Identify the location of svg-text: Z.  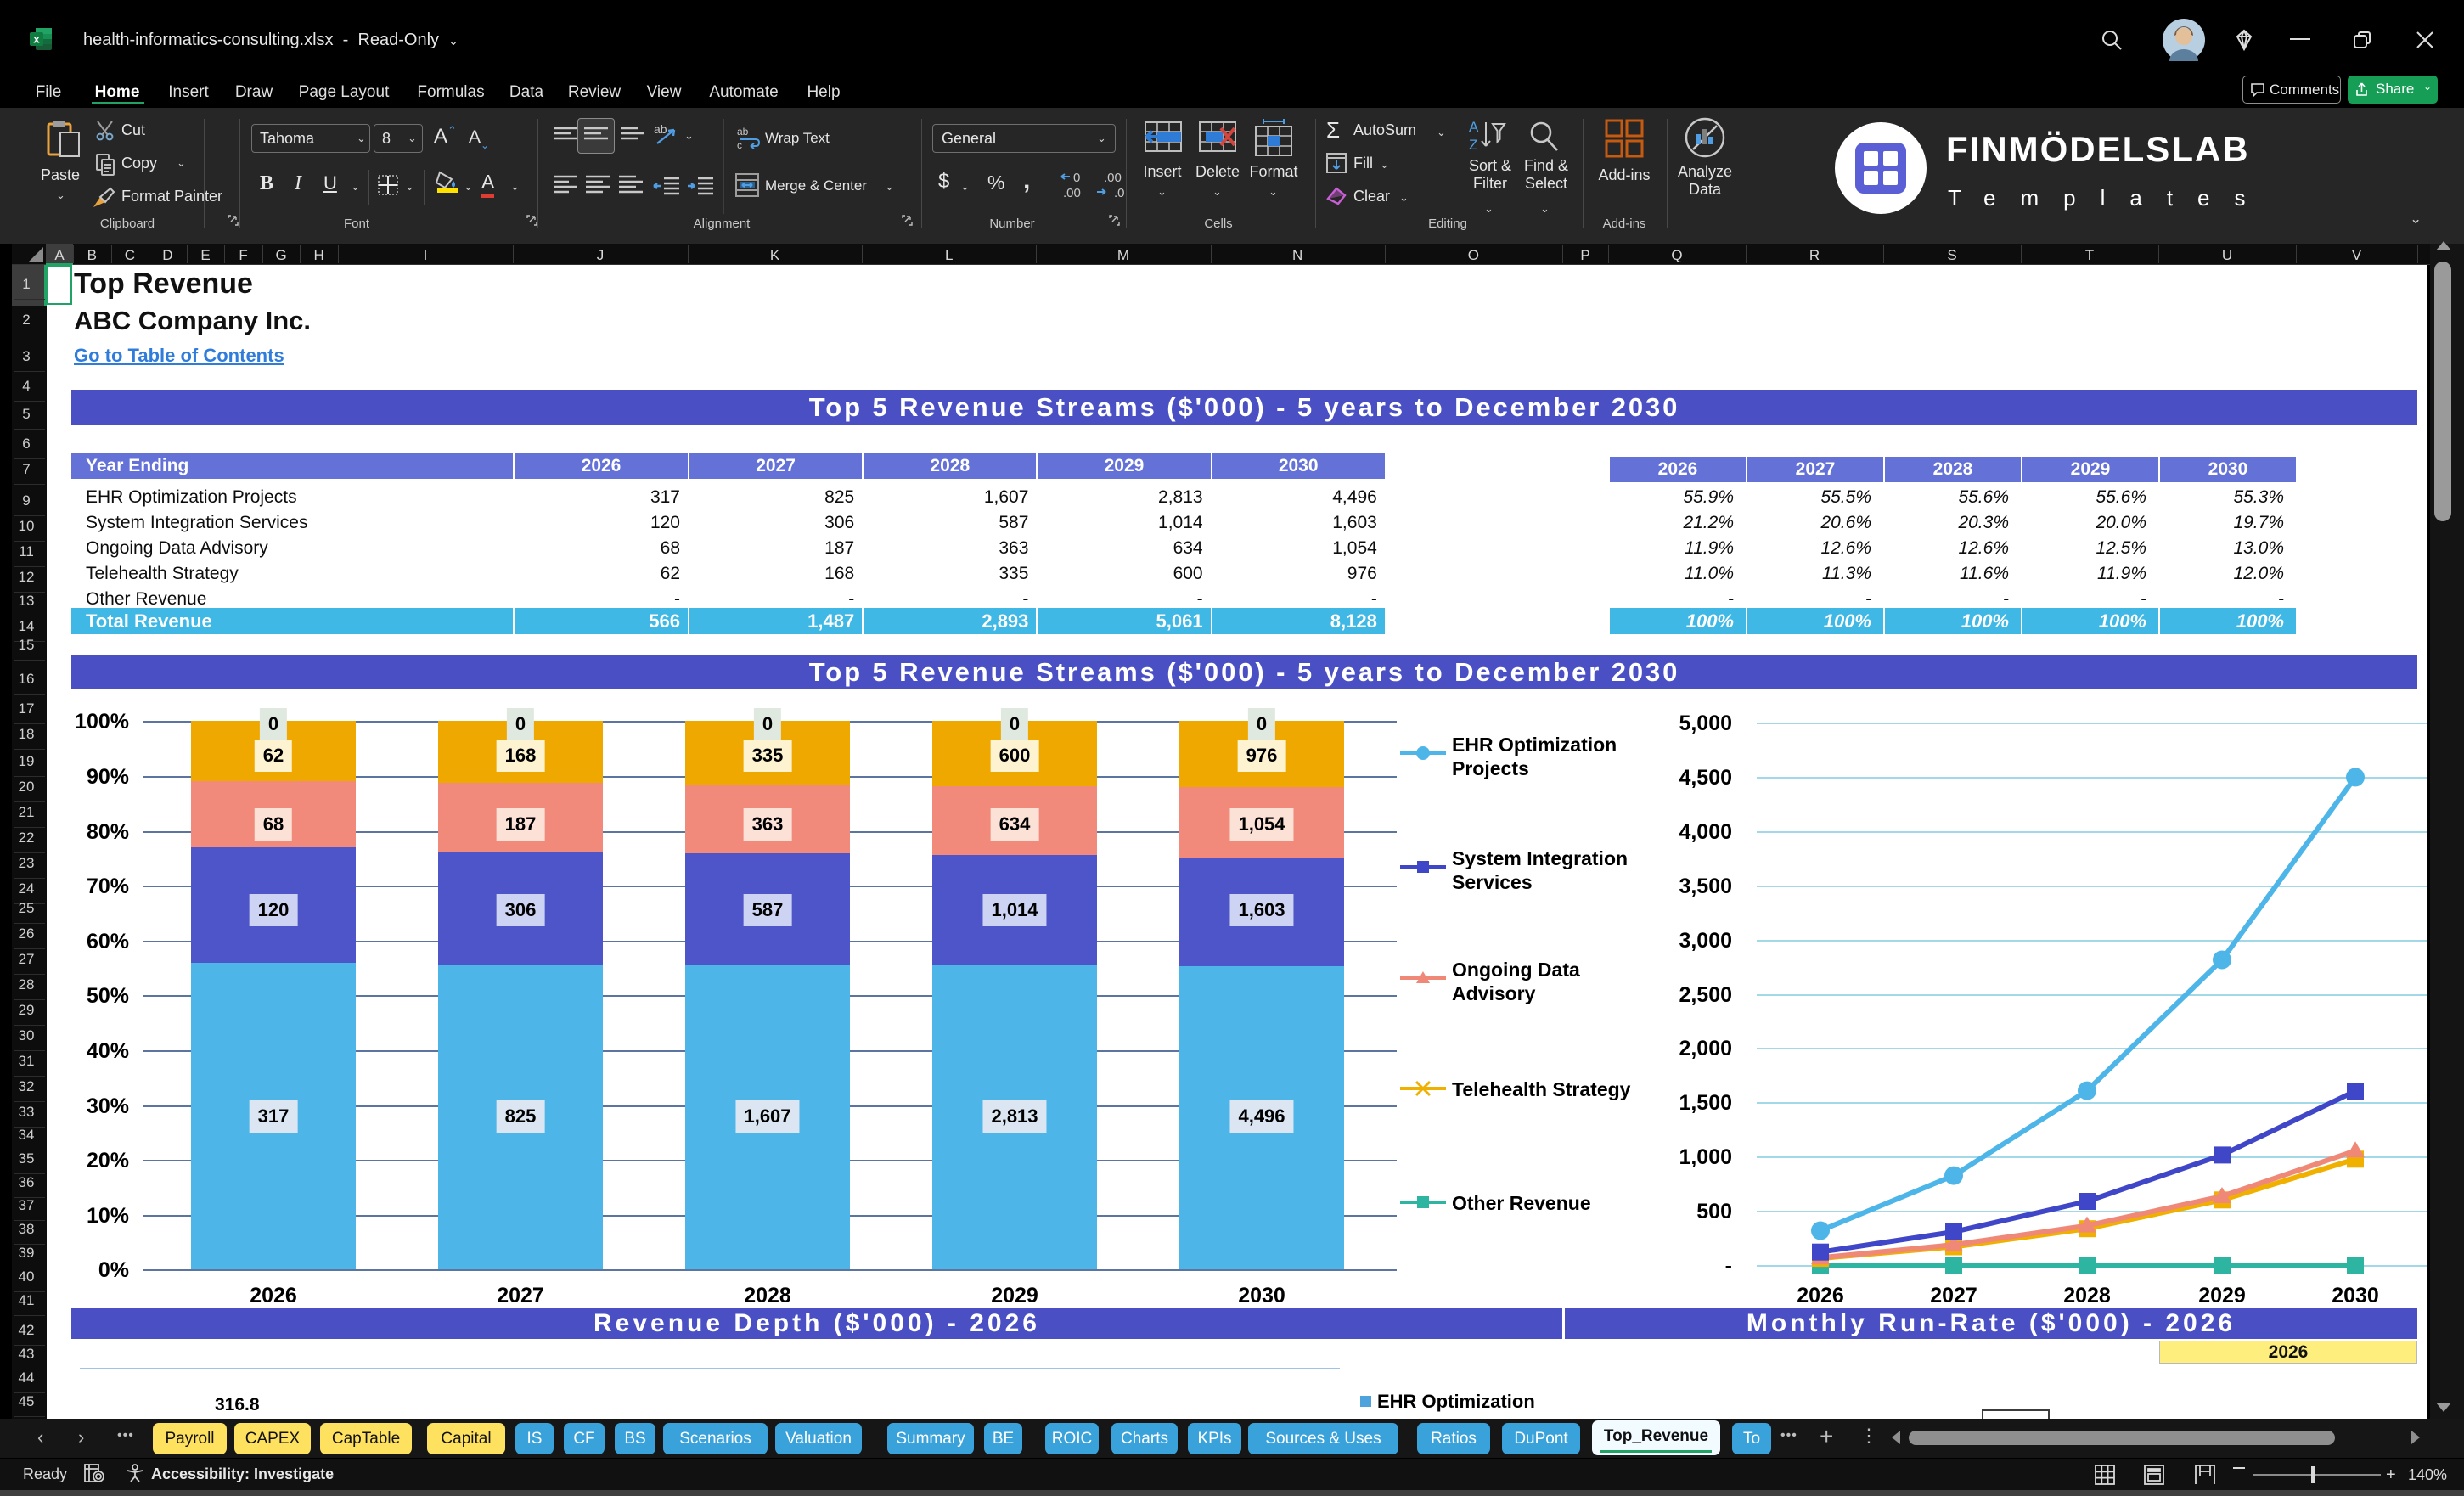
(1473, 145).